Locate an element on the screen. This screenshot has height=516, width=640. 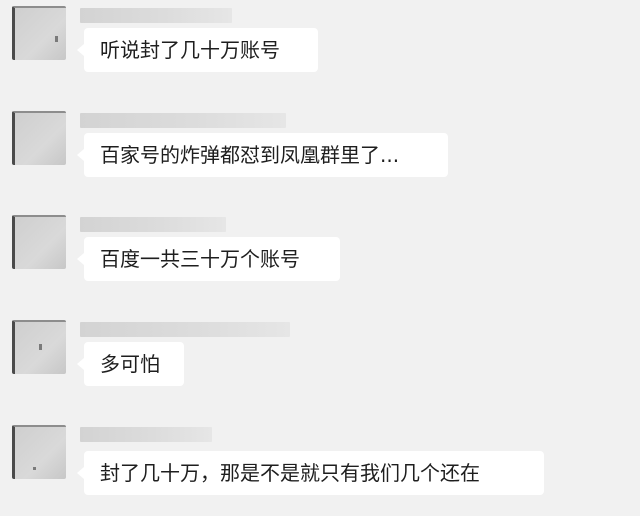
message-bubble: 听说封了几十万账号 is located at coordinates (197, 50).